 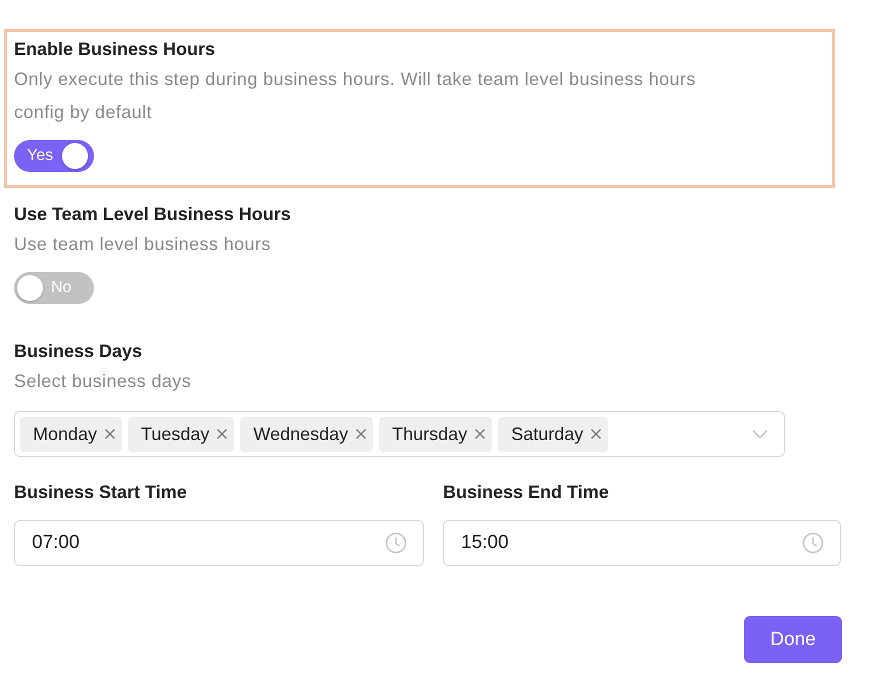 I want to click on multi-select-field: Monday Tuesday Wednesday Thursday Saturday, so click(x=399, y=434).